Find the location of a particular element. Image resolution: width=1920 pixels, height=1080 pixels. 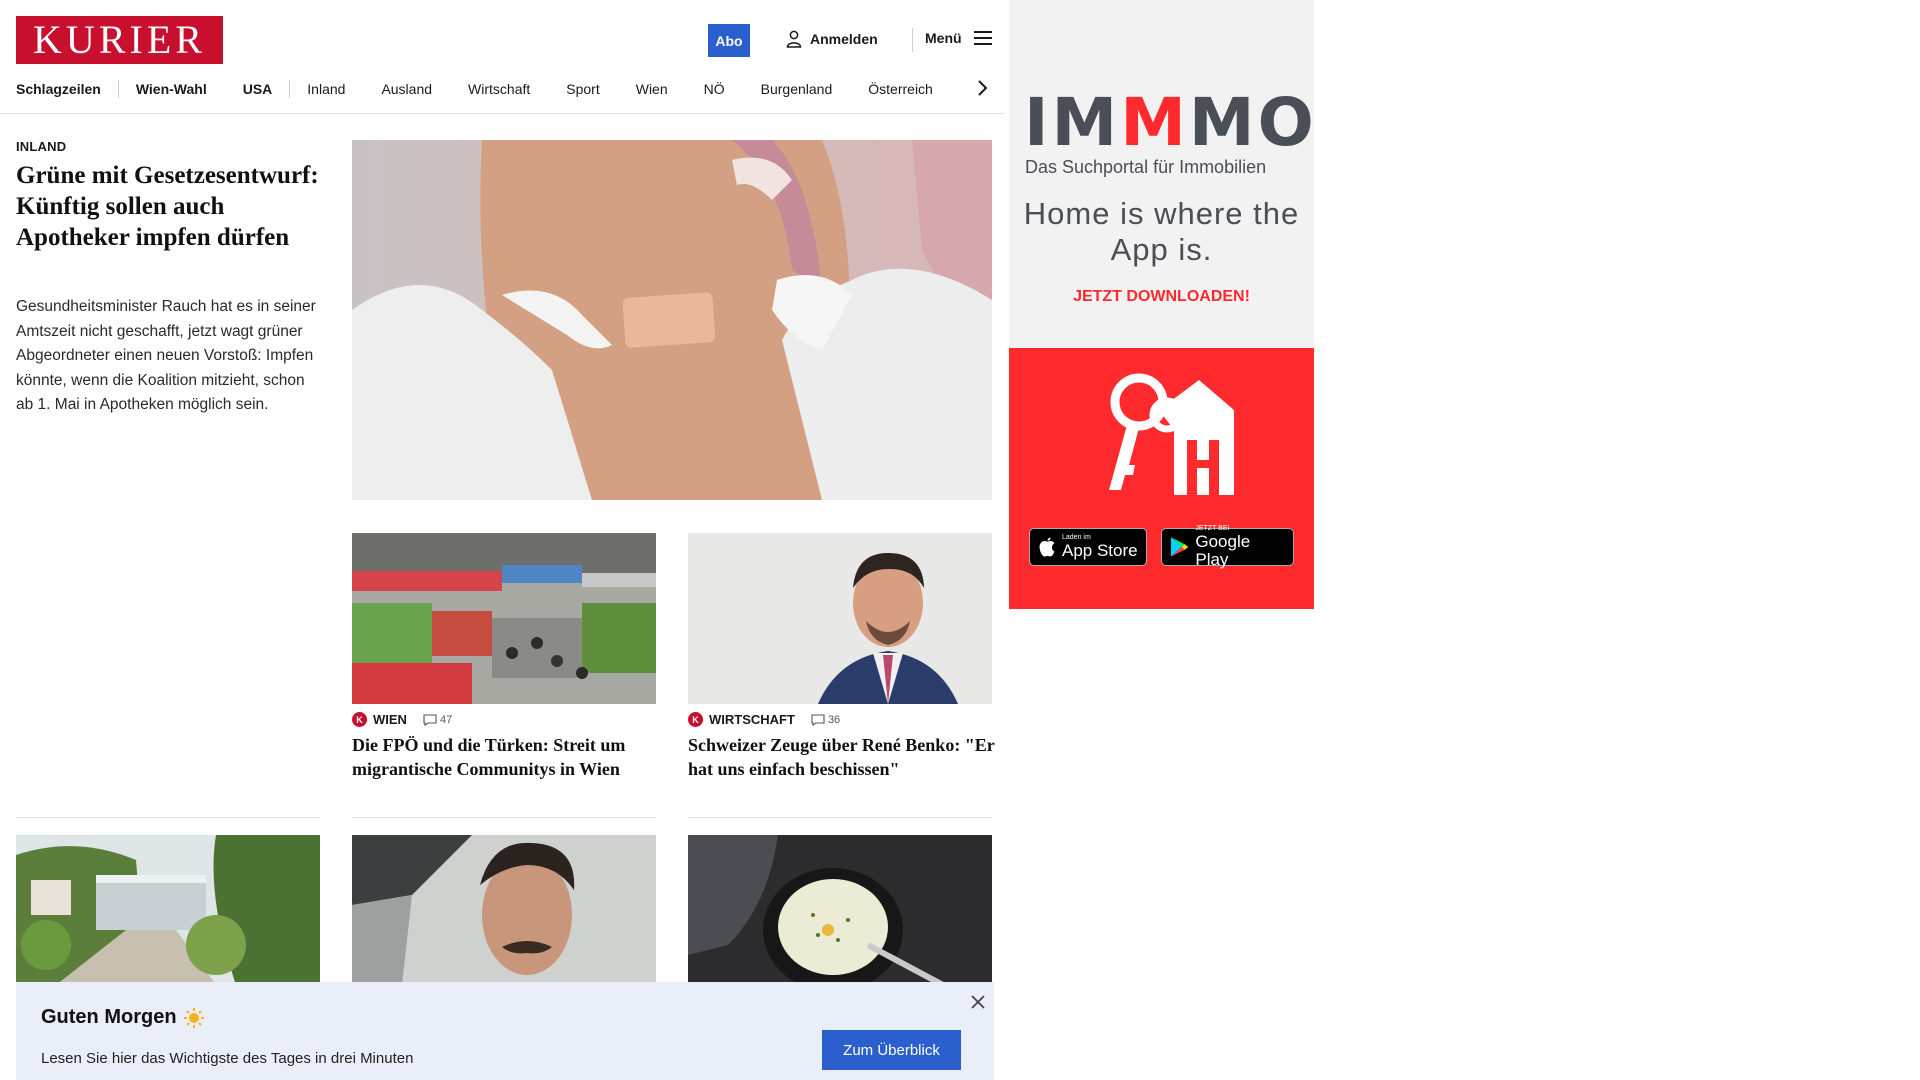

immmo-ad-app-panel: Laden im App Store JETZT BEI Google Play is located at coordinates (1161, 478).